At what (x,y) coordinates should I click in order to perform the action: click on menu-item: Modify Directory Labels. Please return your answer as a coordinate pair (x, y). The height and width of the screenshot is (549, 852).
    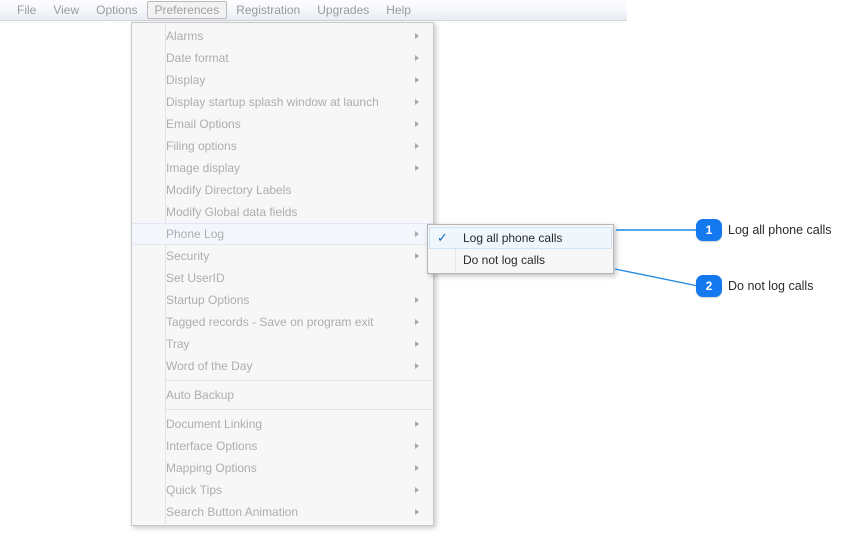
    Looking at the image, I should click on (282, 190).